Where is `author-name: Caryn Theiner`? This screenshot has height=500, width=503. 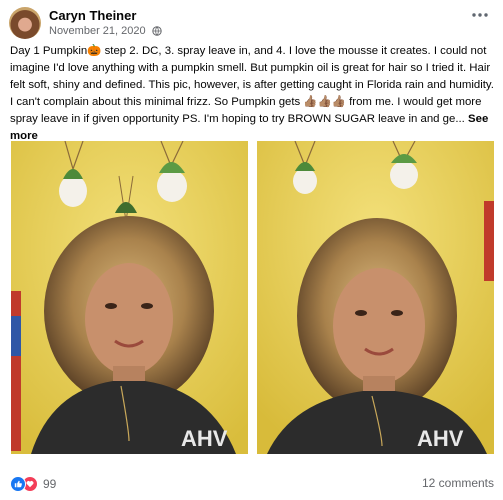 author-name: Caryn Theiner is located at coordinates (92, 15).